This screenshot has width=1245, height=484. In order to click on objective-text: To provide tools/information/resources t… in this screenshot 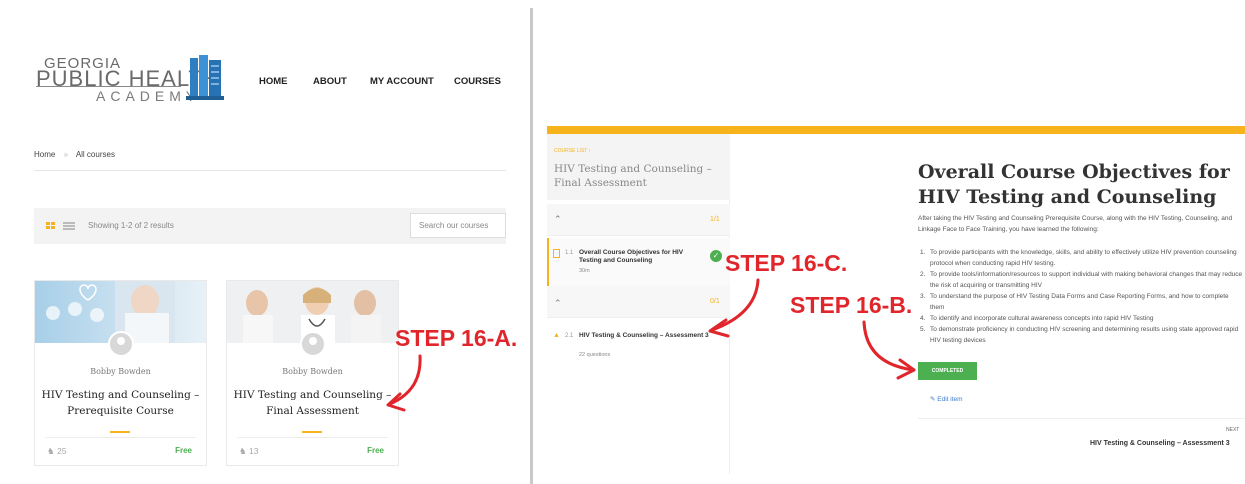, I will do `click(1086, 280)`.